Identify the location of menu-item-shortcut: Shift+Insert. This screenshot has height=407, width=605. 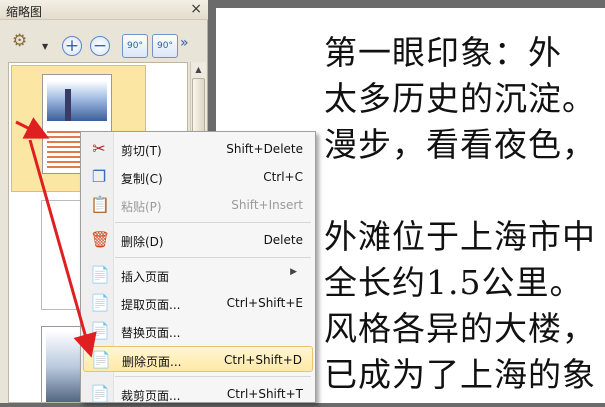
(267, 205).